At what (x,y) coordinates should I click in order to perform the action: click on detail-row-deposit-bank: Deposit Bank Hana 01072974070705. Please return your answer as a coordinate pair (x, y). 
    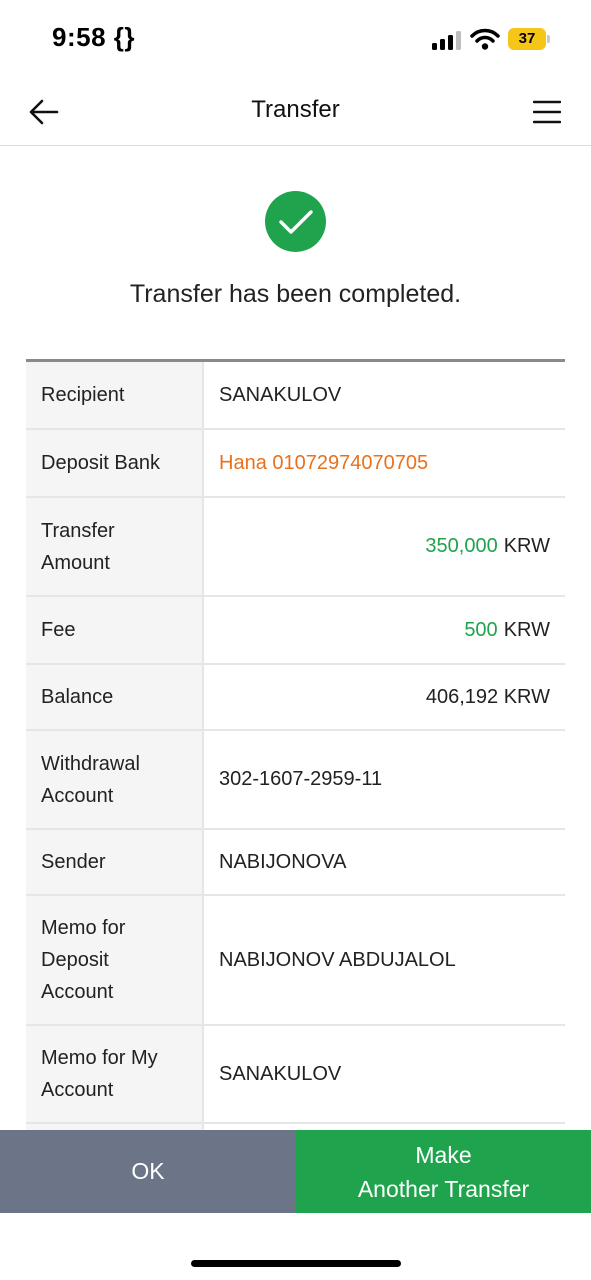
    Looking at the image, I should click on (295, 464).